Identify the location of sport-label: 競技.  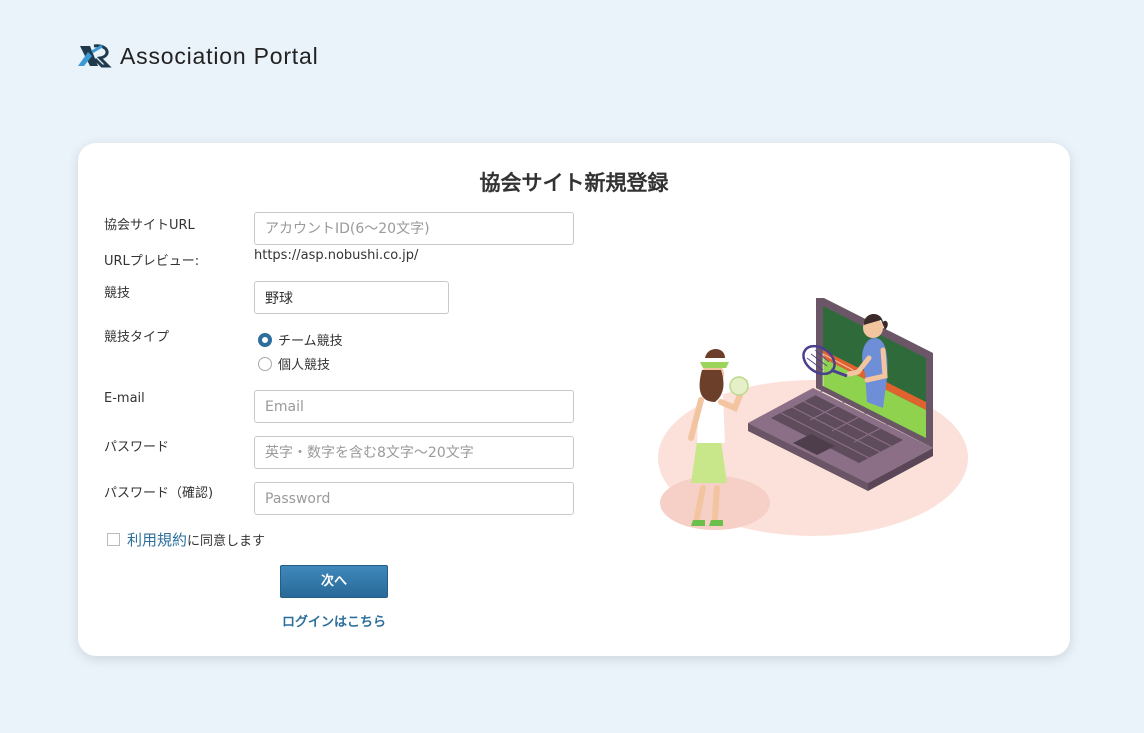
(117, 293).